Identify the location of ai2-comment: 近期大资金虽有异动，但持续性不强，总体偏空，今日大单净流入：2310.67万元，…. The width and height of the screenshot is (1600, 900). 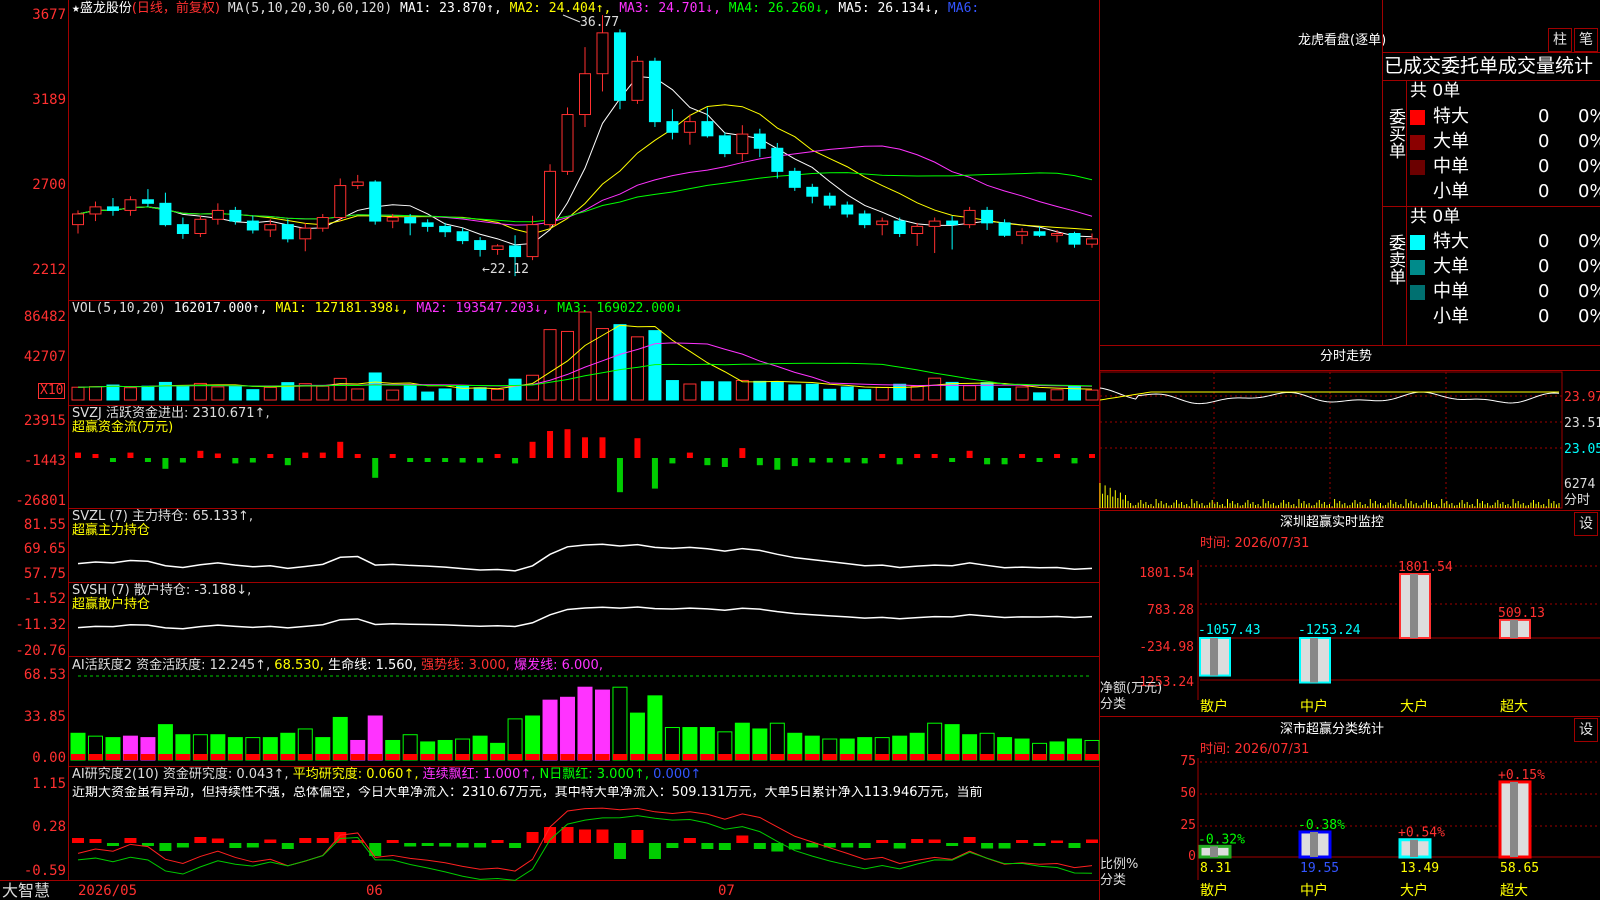
(527, 793).